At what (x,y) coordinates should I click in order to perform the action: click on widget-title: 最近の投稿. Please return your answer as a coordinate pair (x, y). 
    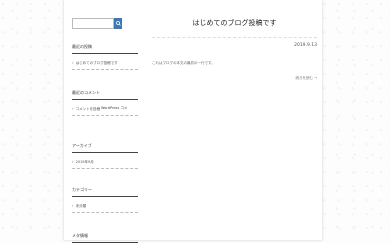
    Looking at the image, I should click on (105, 49).